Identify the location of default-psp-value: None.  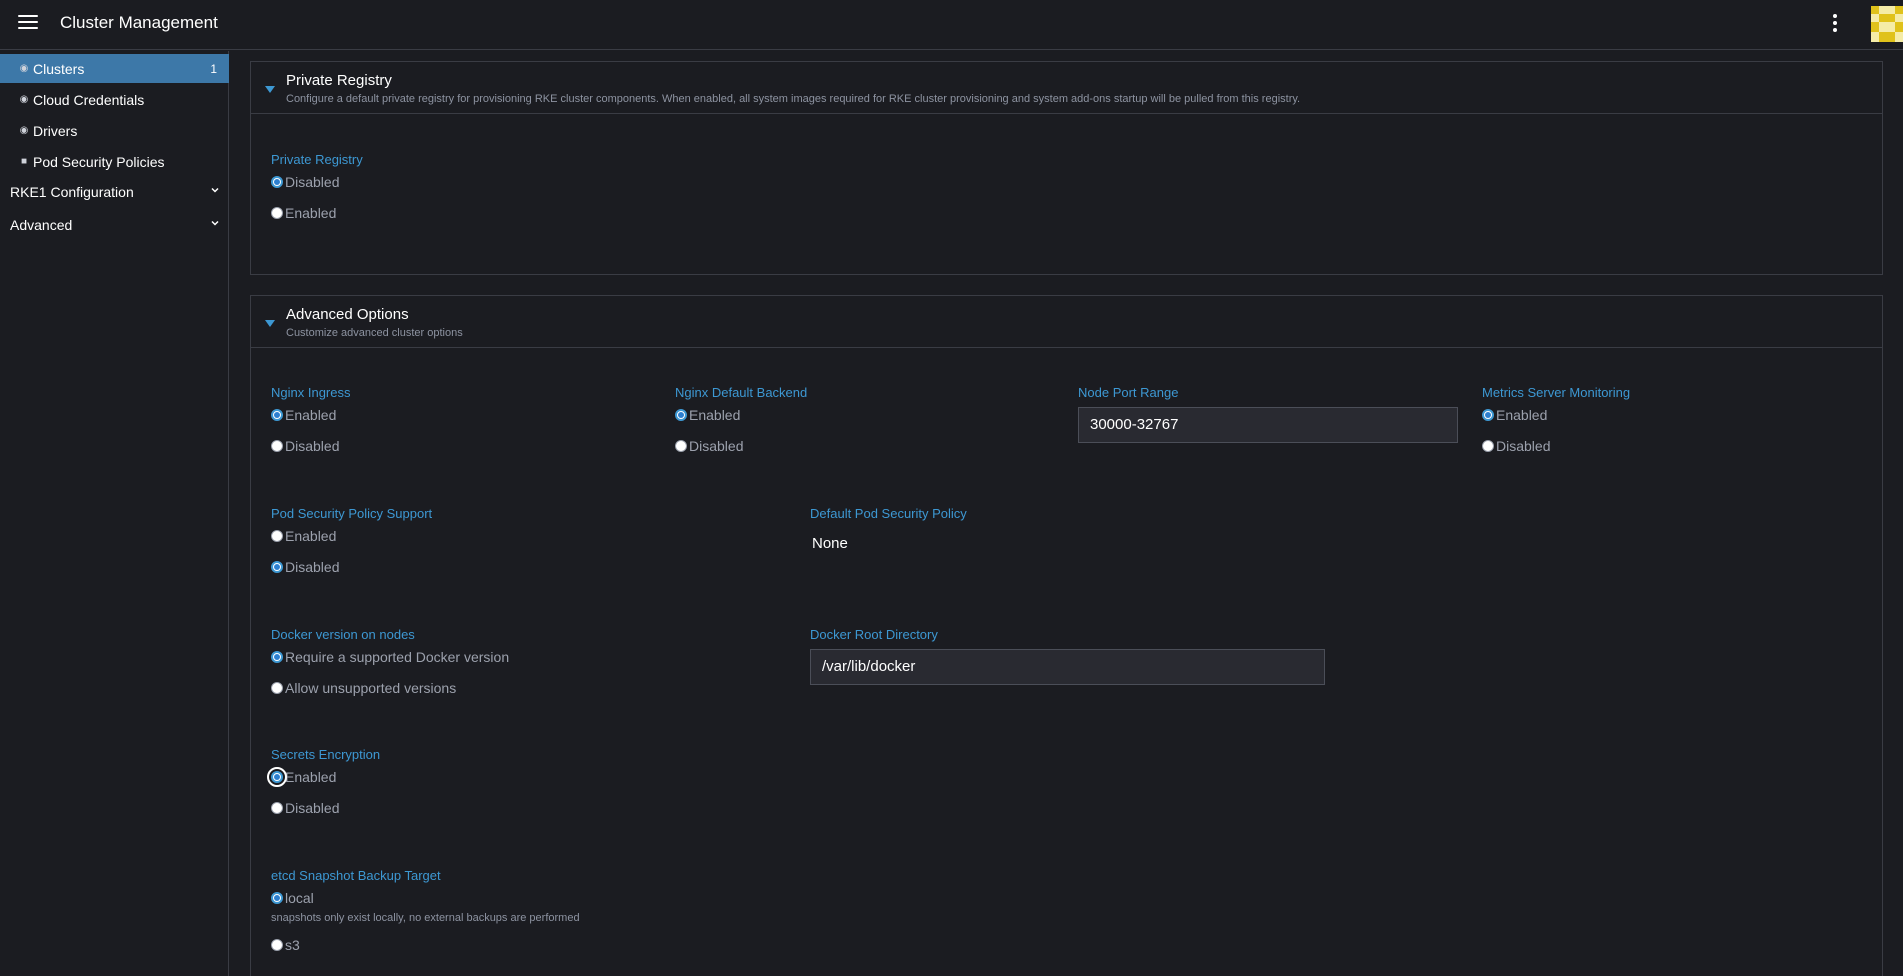
(830, 543).